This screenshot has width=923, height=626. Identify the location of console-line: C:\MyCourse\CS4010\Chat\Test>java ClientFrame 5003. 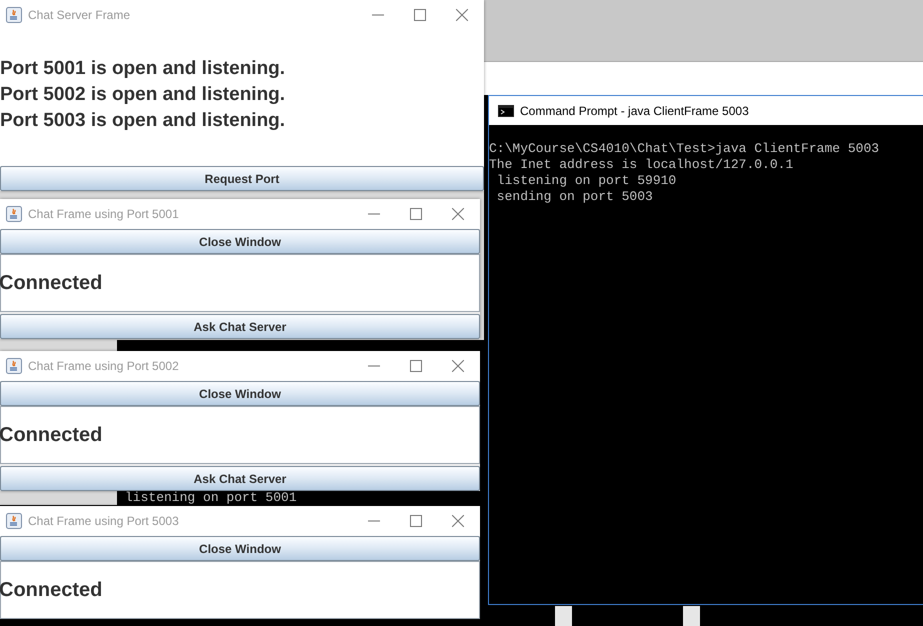
(684, 149).